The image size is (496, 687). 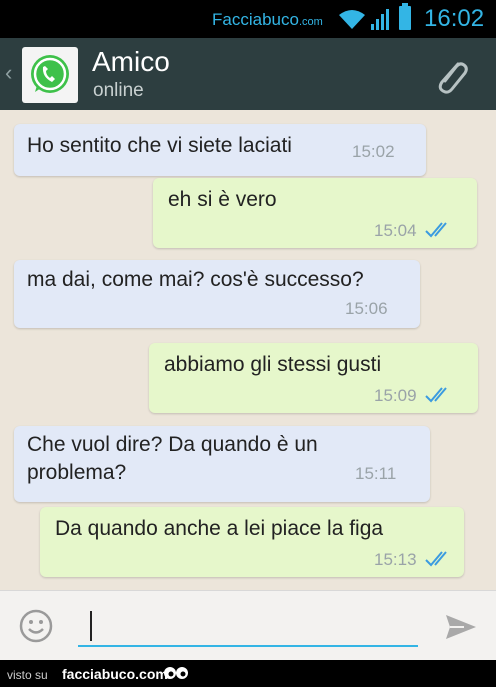 I want to click on footer-bar: visto su facciabuco.com, so click(x=248, y=673).